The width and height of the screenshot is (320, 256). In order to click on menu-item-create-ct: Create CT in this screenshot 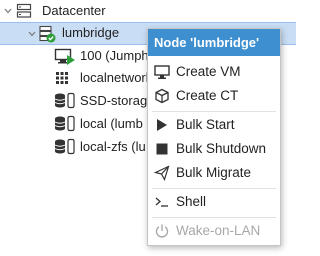, I will do `click(214, 96)`.